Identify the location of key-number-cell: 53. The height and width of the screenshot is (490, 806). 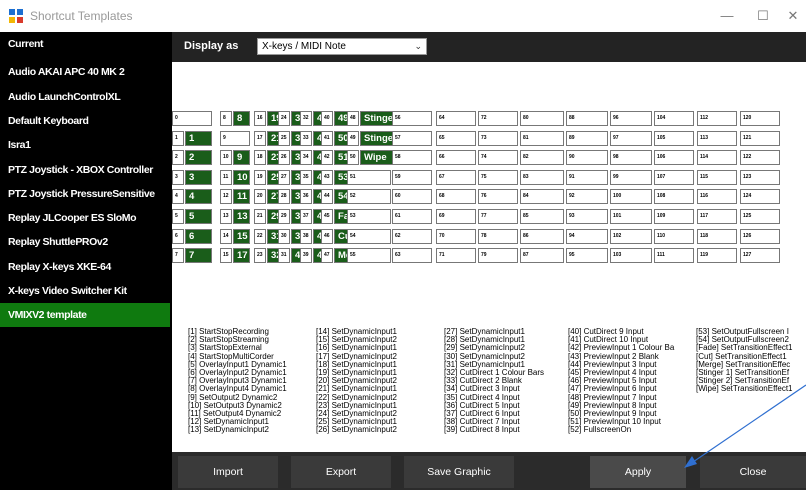
(369, 216).